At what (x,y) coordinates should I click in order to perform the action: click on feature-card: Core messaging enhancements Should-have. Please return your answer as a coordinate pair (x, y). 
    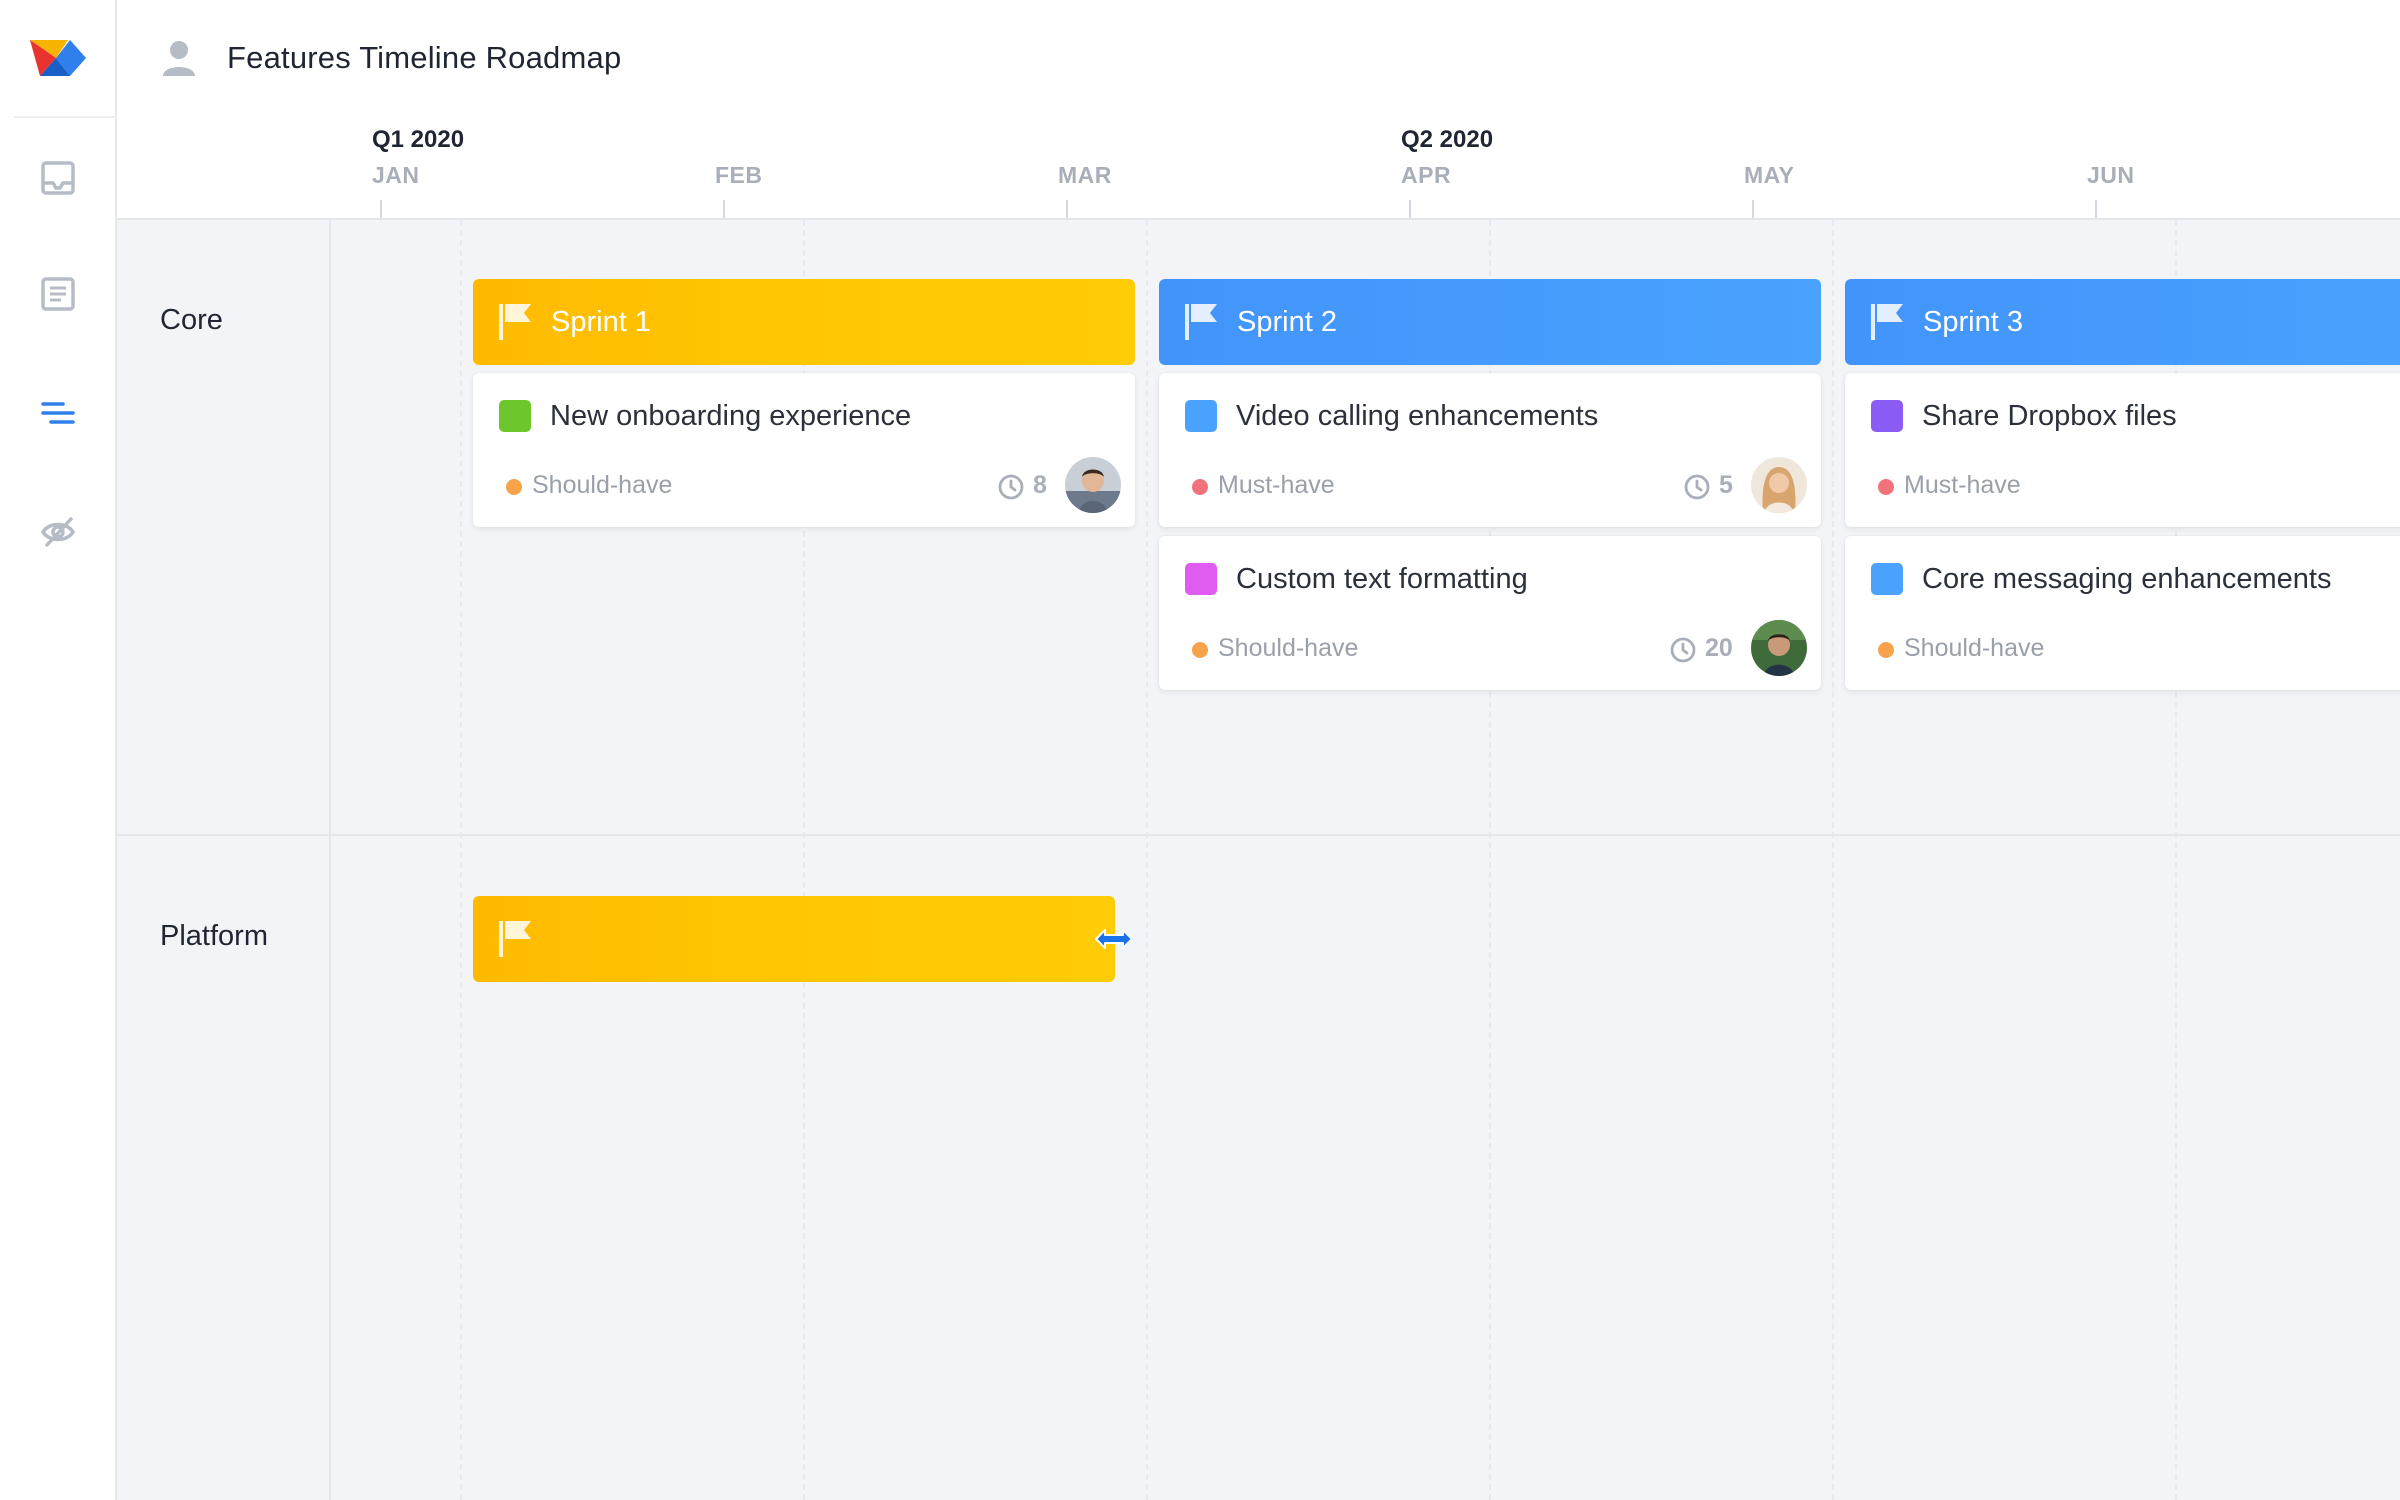
    Looking at the image, I should click on (2122, 613).